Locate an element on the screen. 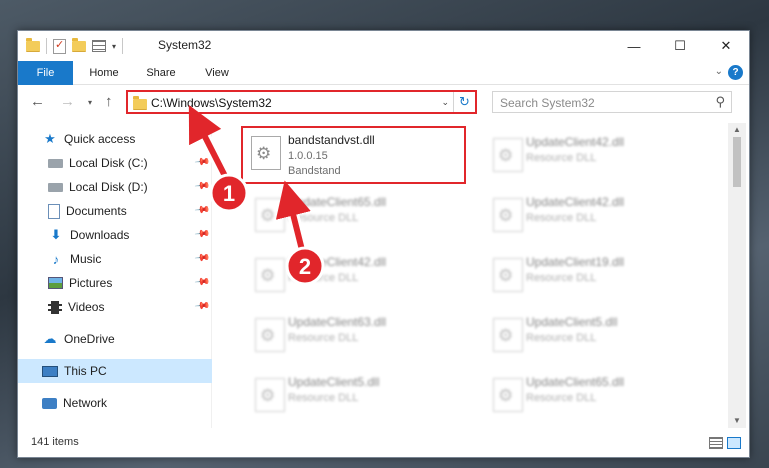 This screenshot has height=468, width=769. sidebar-item-quick-access: ★ Quick access is located at coordinates (115, 139).